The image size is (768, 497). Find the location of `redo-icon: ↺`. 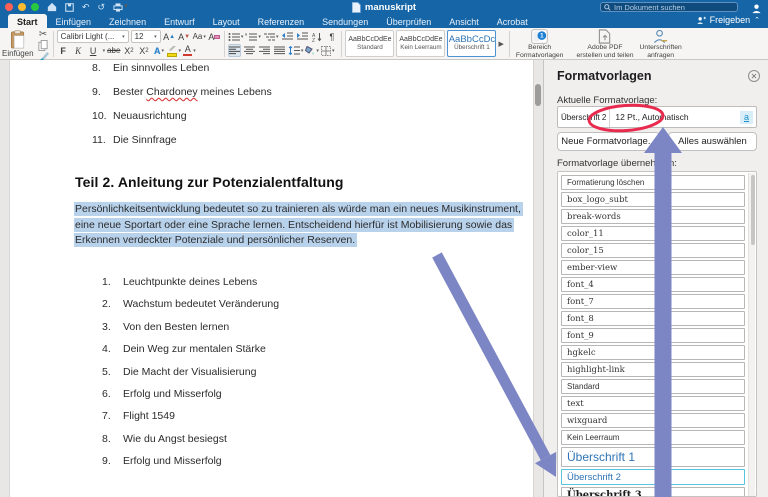

redo-icon: ↺ is located at coordinates (102, 7).